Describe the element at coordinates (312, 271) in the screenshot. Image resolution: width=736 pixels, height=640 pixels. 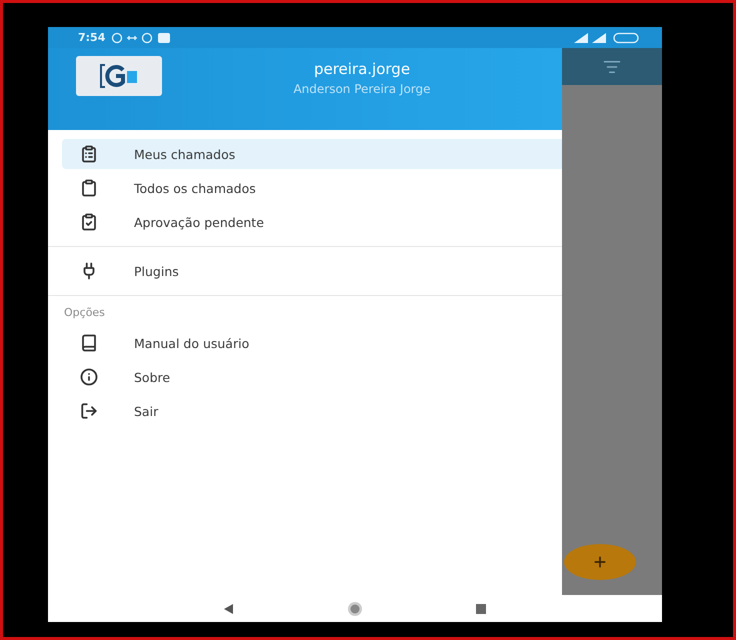
I see `menu-item: Plugins` at that location.